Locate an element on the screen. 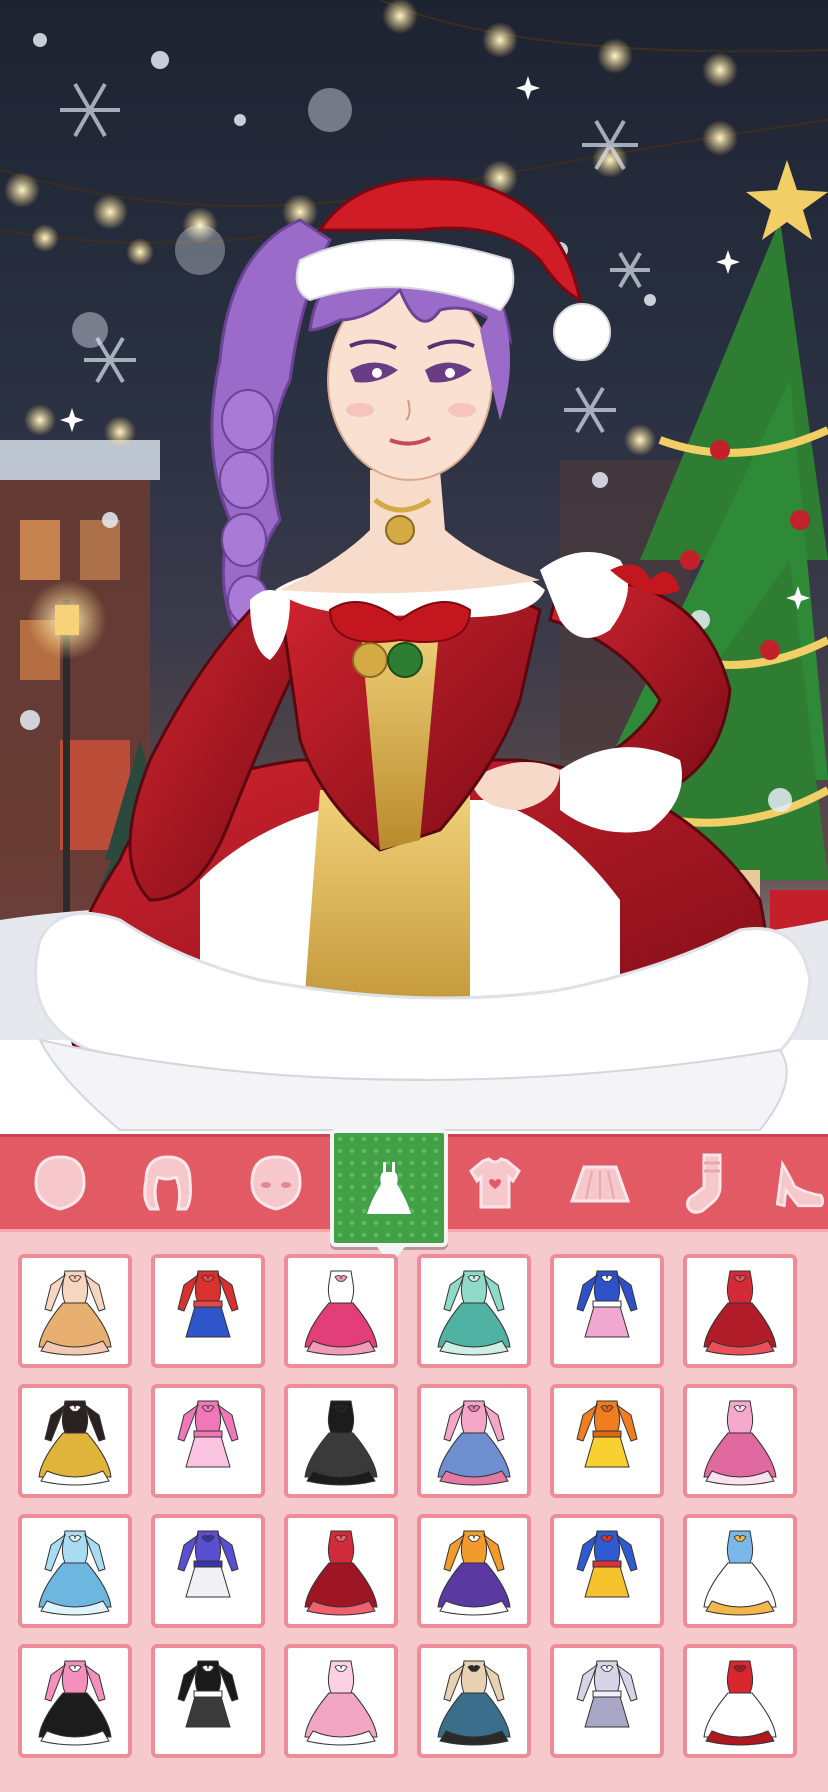  orange-purple-idol-dress-thumbnail is located at coordinates (474, 1573).